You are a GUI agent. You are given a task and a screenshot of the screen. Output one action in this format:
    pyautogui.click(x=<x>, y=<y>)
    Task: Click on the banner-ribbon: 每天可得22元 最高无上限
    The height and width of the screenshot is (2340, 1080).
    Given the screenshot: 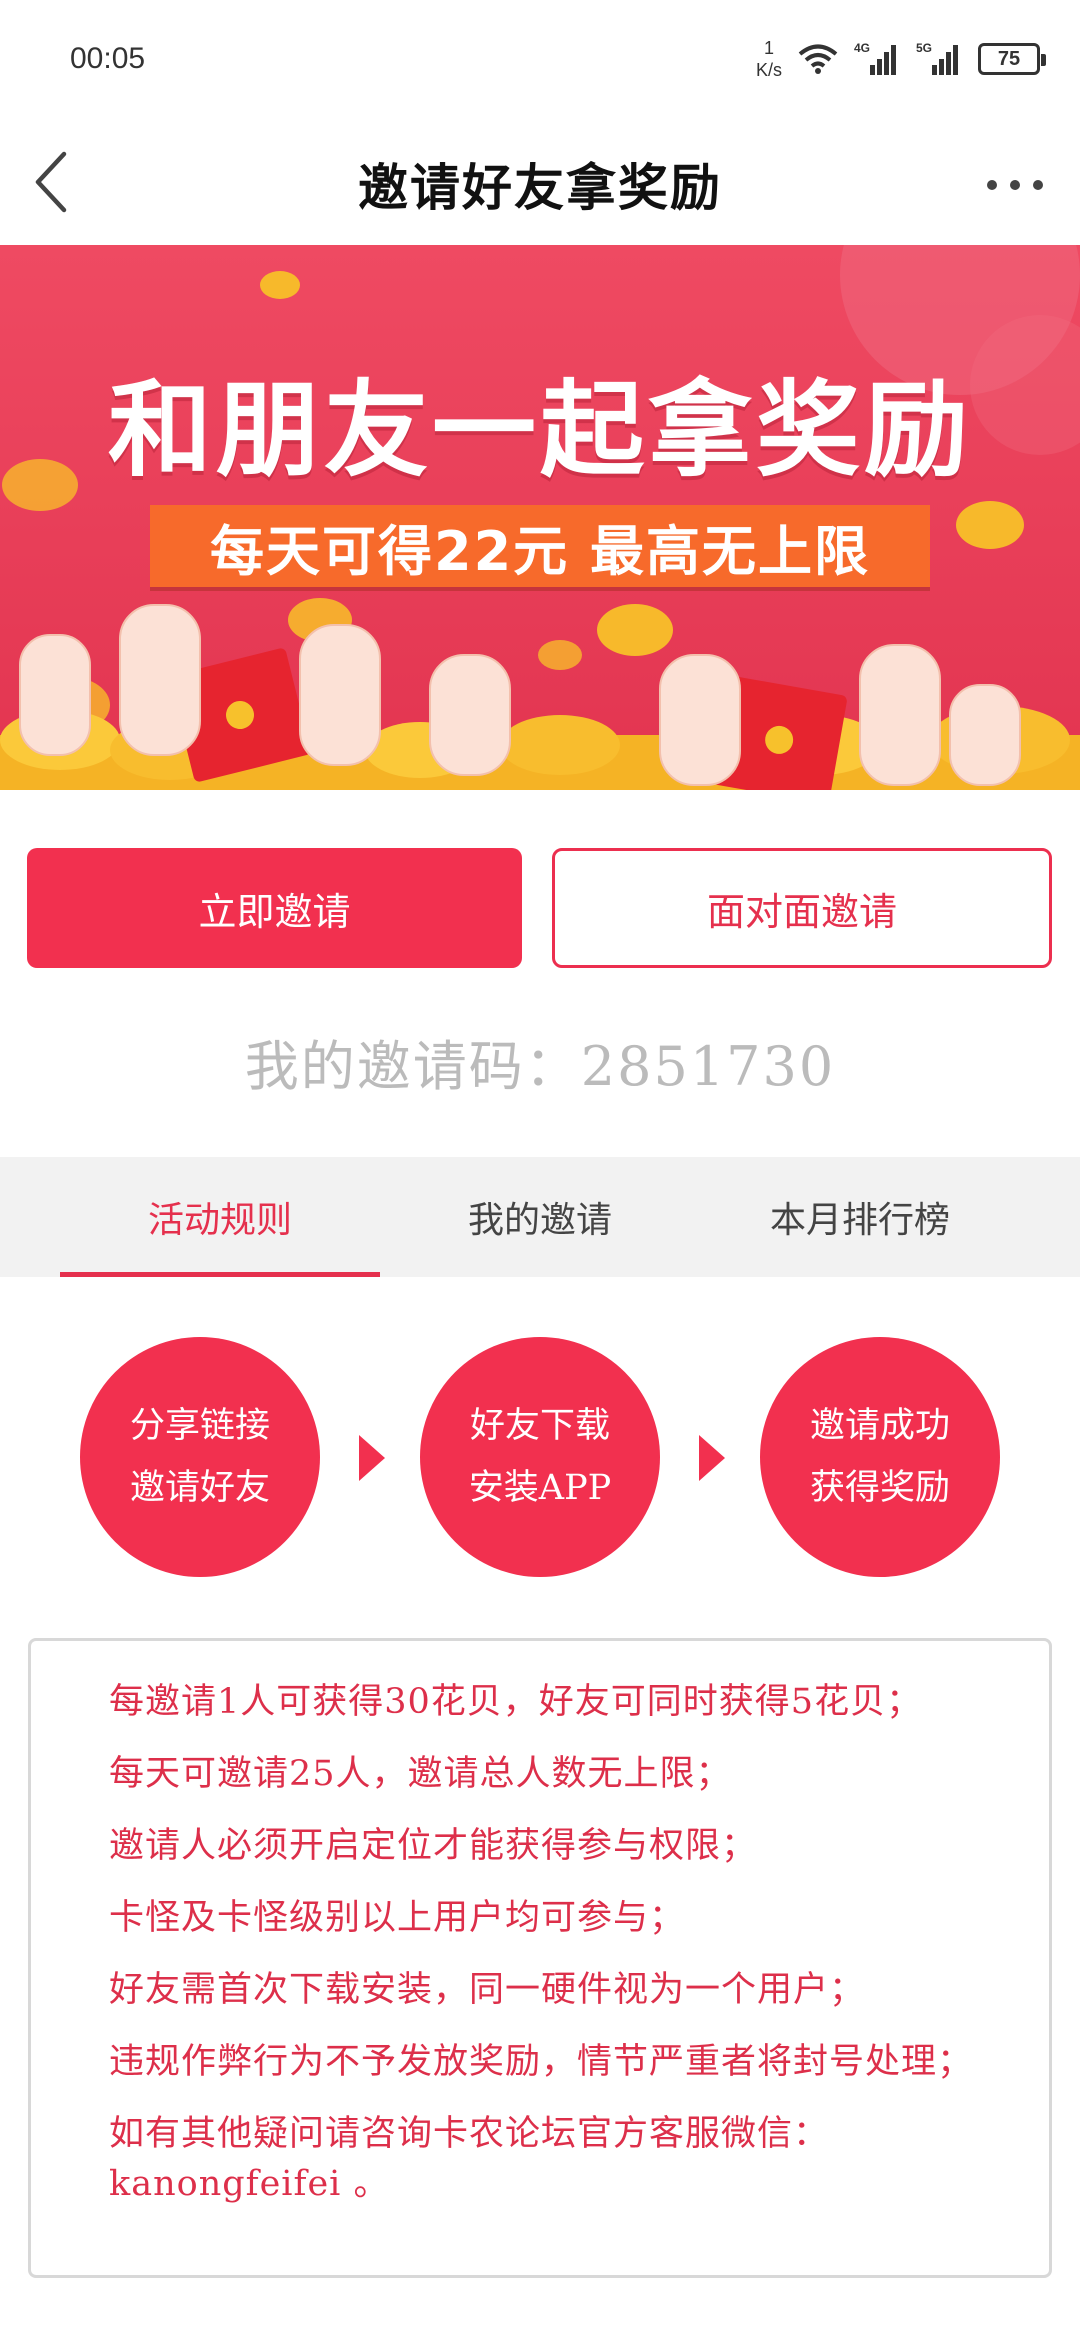 What is the action you would take?
    pyautogui.click(x=540, y=546)
    